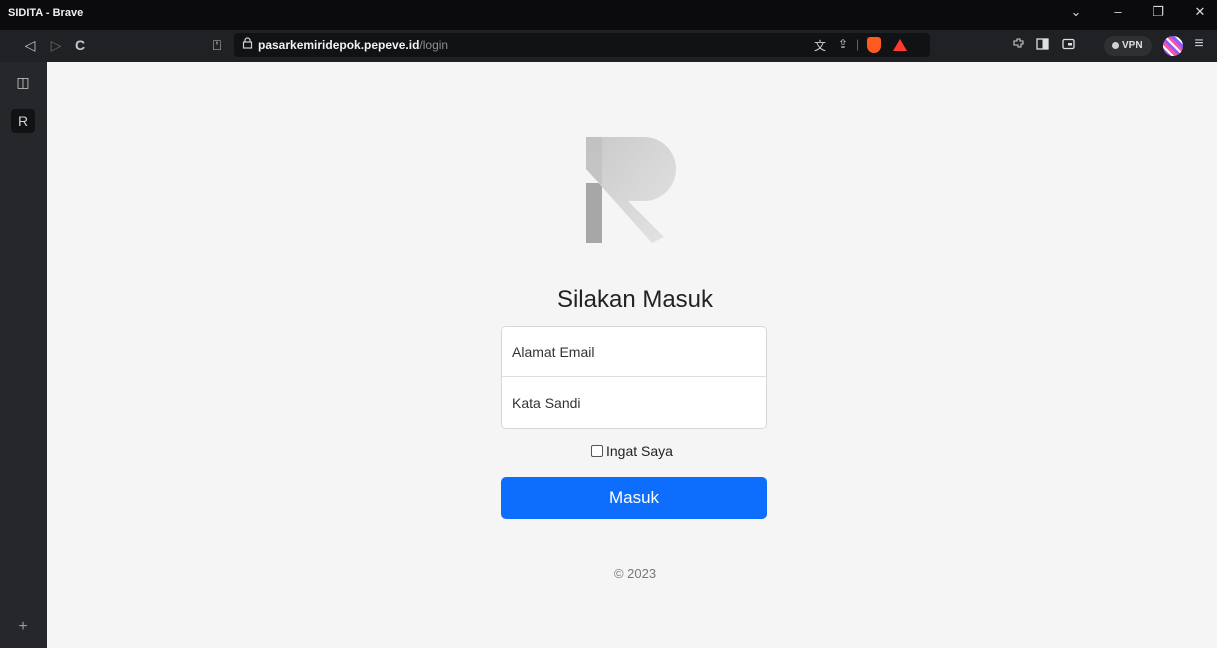  What do you see at coordinates (1158, 12) in the screenshot?
I see `restore-button: ❐` at bounding box center [1158, 12].